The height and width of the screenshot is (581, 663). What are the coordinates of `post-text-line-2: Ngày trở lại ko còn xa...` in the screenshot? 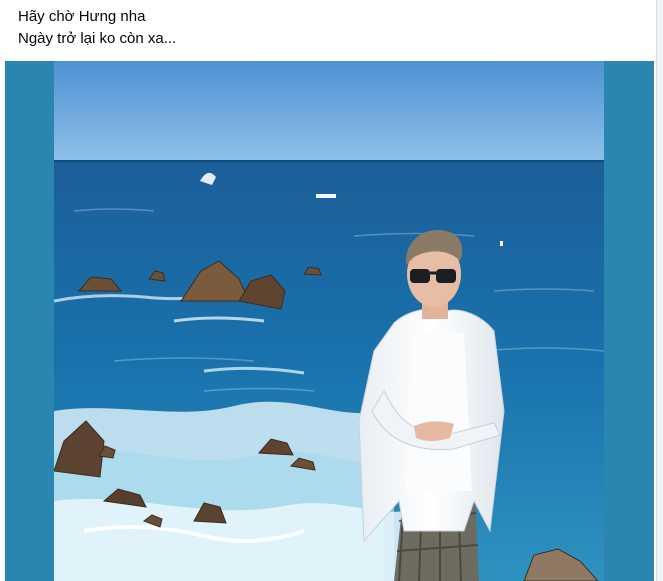 It's located at (97, 38).